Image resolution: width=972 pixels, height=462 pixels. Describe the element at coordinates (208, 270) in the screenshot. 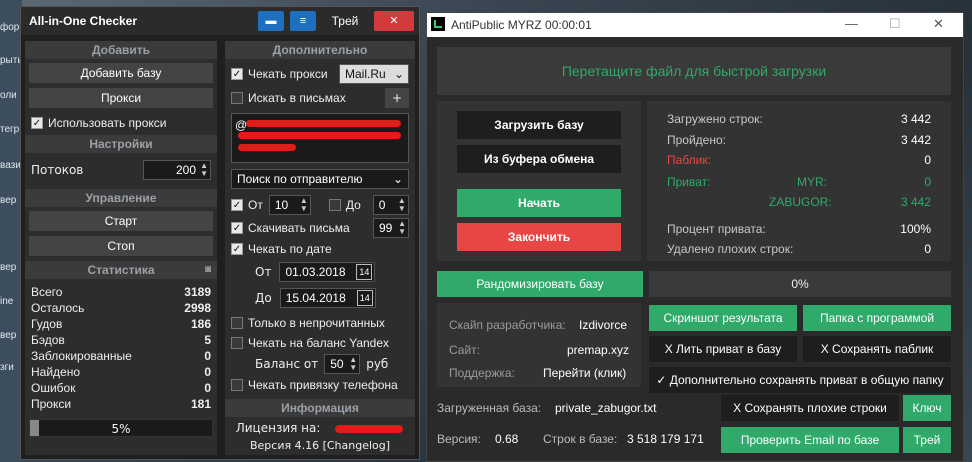

I see `camera-icon: ◙` at that location.